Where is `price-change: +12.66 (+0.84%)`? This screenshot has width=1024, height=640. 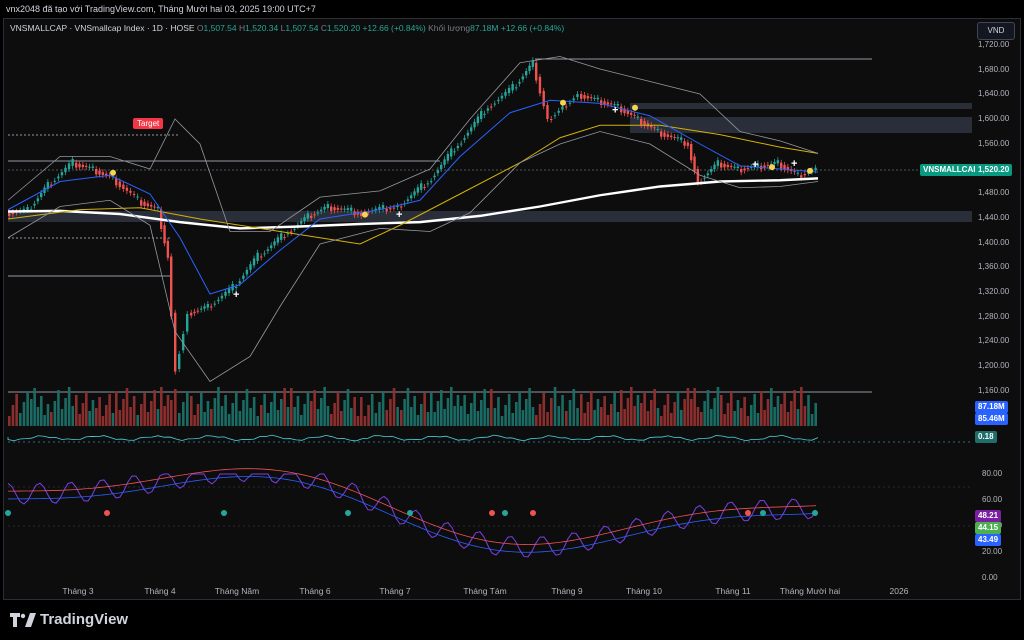
price-change: +12.66 (+0.84%) is located at coordinates (394, 28).